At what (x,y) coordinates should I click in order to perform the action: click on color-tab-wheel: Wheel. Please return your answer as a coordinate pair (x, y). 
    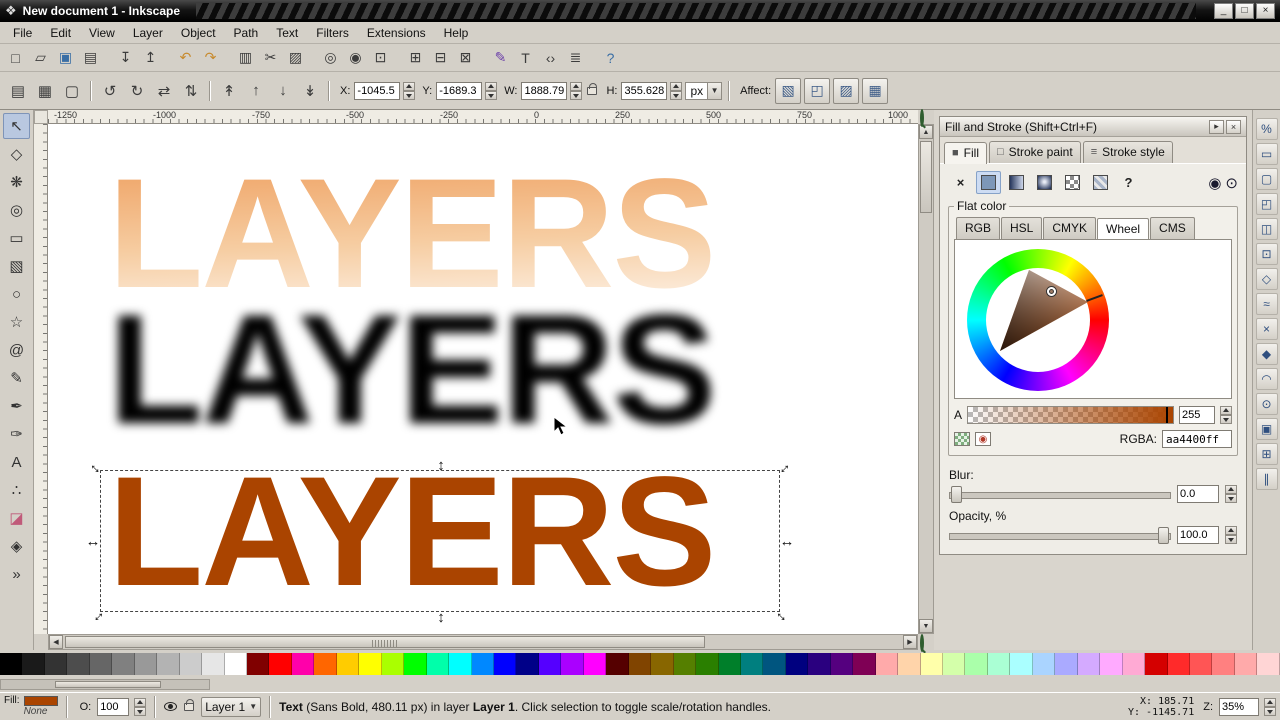
    Looking at the image, I should click on (1123, 229).